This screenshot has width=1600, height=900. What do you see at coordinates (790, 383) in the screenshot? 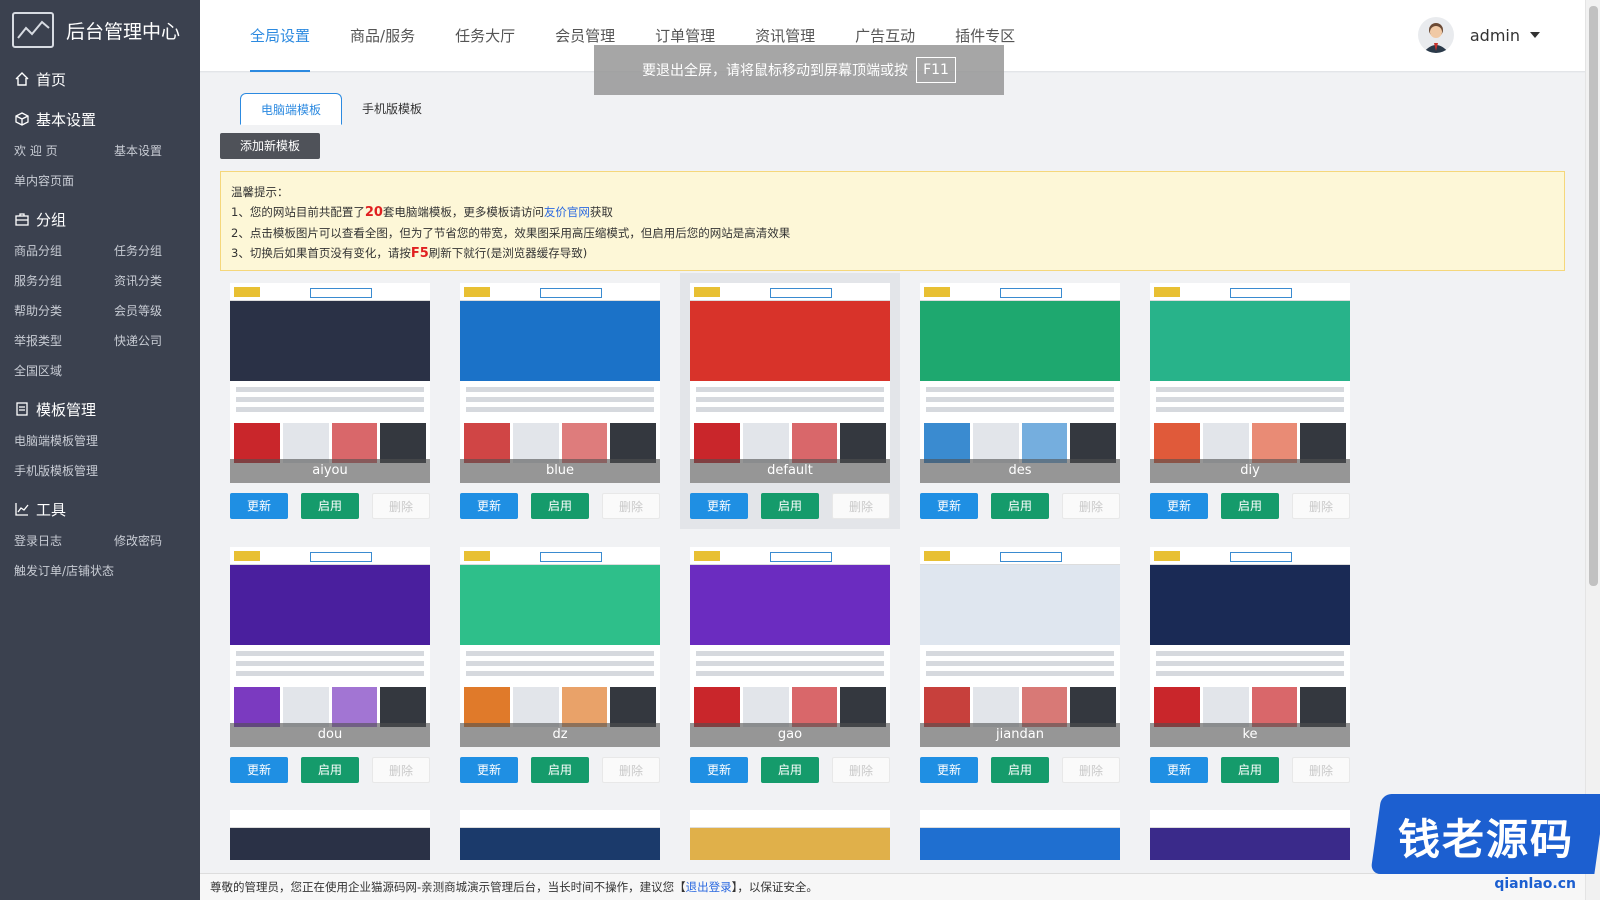
I see `template-thumbnail: default` at bounding box center [790, 383].